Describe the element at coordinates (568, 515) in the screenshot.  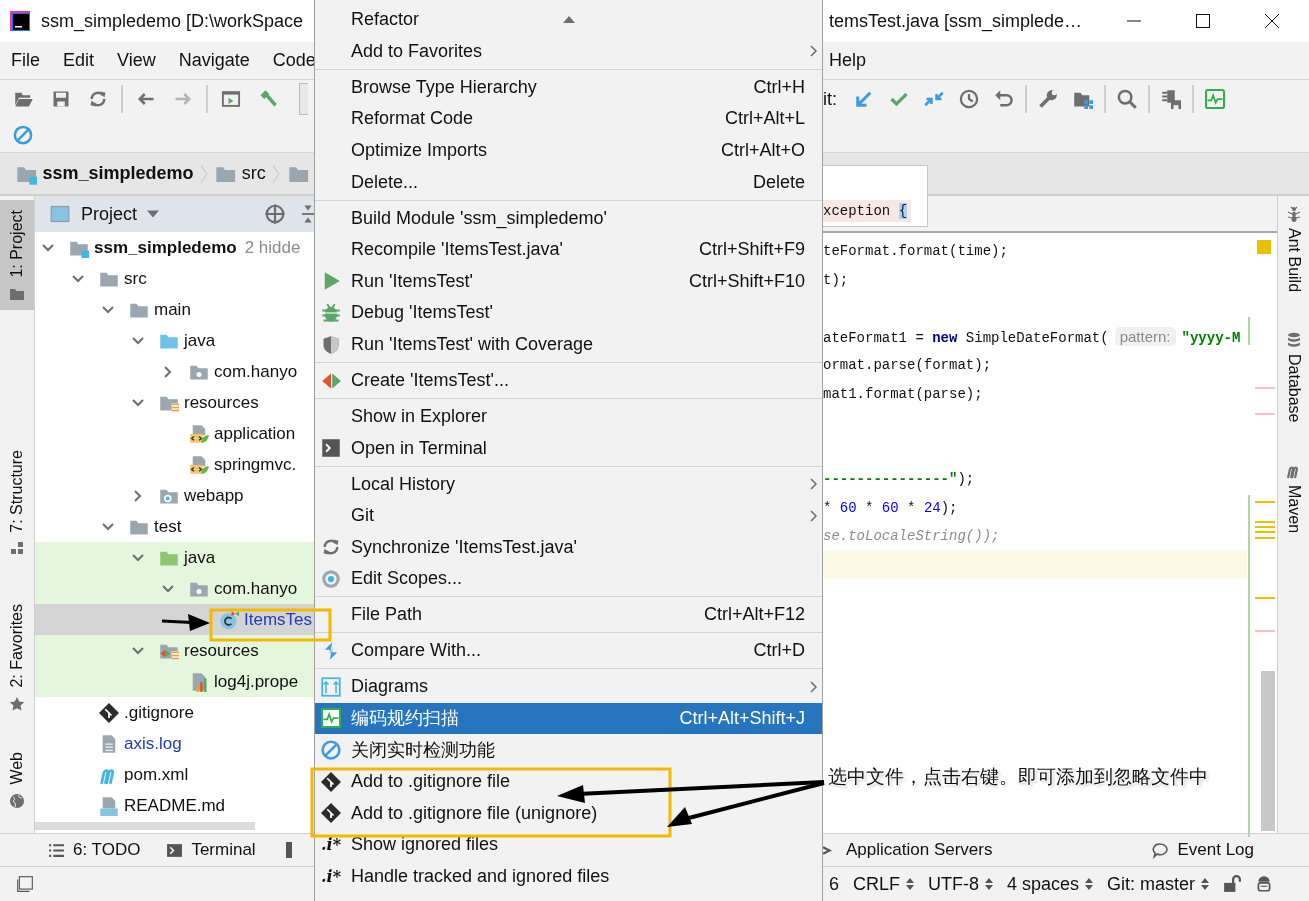
I see `menu-item: Git` at that location.